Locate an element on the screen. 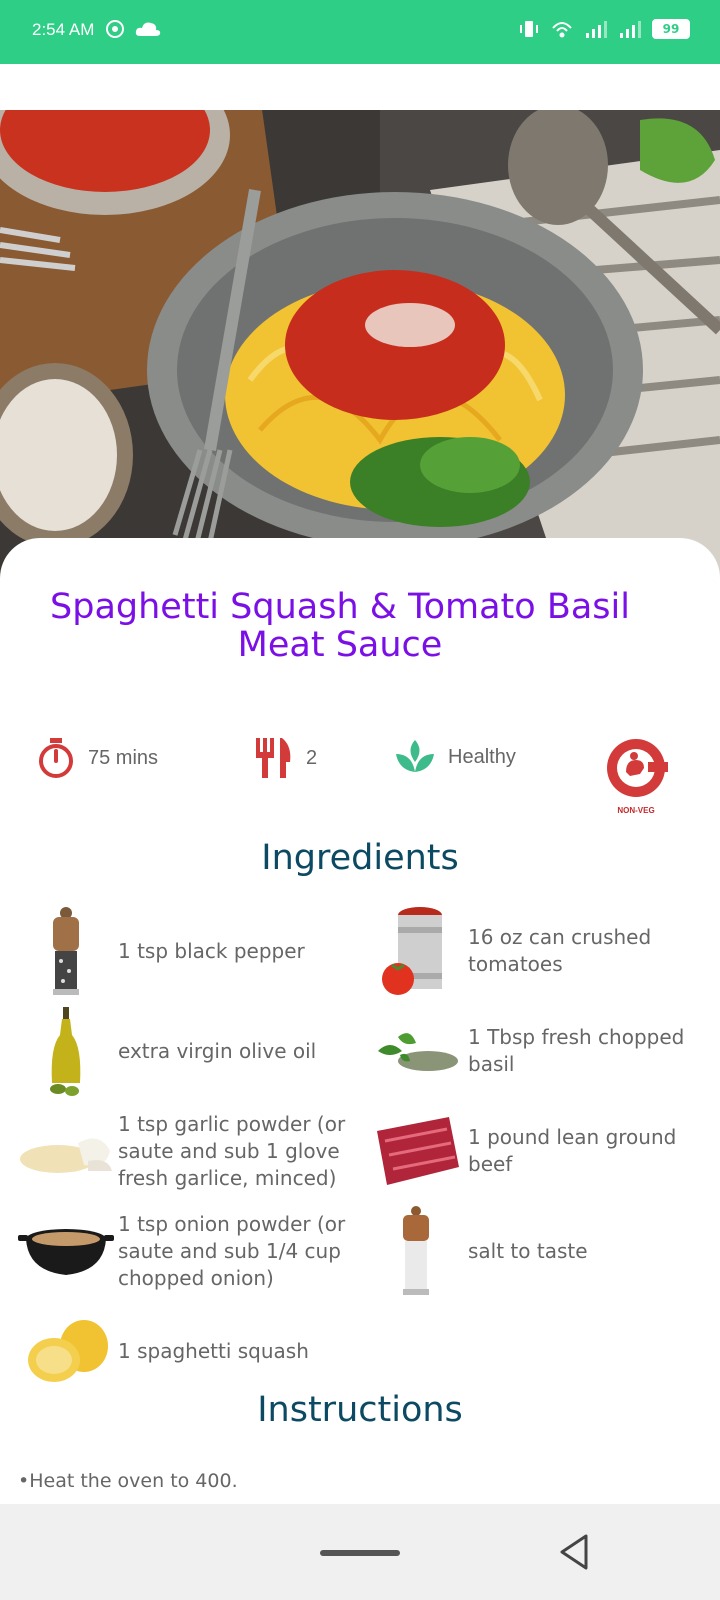  status-left-icons is located at coordinates (133, 29).